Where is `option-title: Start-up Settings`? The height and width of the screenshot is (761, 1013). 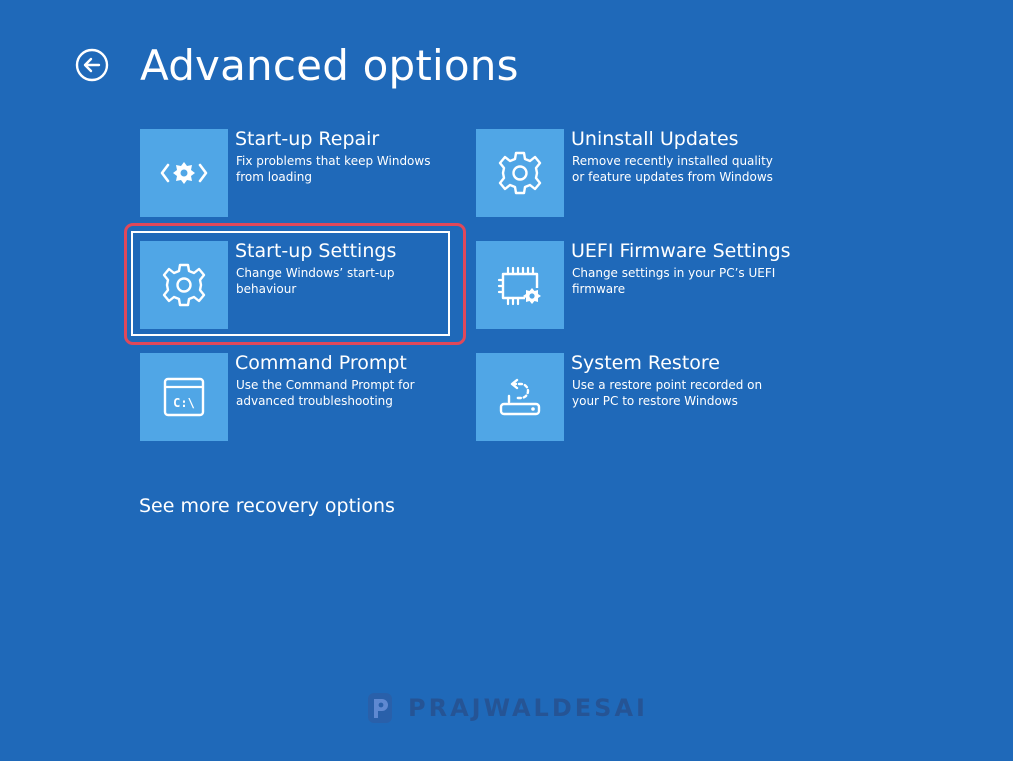
option-title: Start-up Settings is located at coordinates (316, 251).